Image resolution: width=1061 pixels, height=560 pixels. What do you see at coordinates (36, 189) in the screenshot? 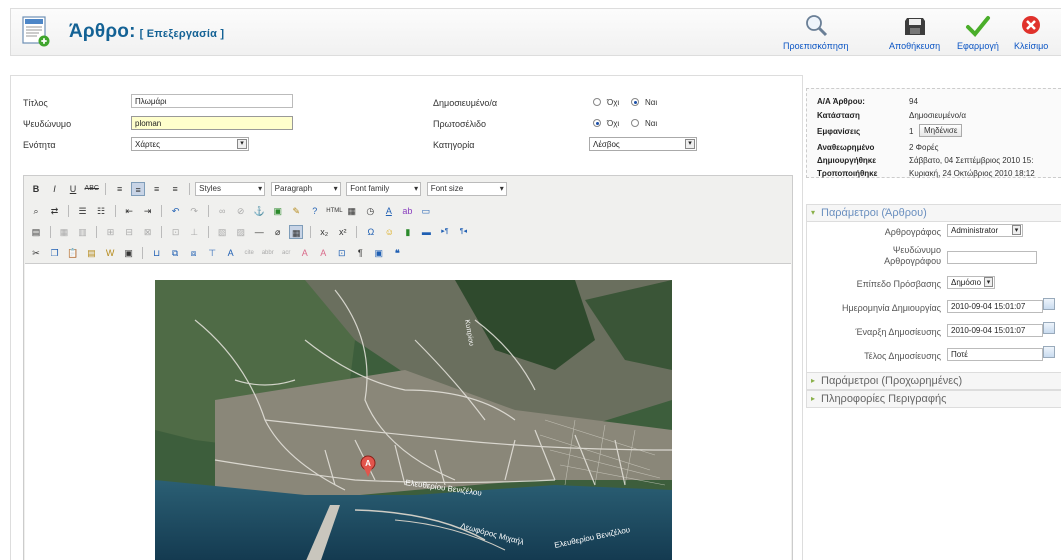
I see `bold-icon: B` at bounding box center [36, 189].